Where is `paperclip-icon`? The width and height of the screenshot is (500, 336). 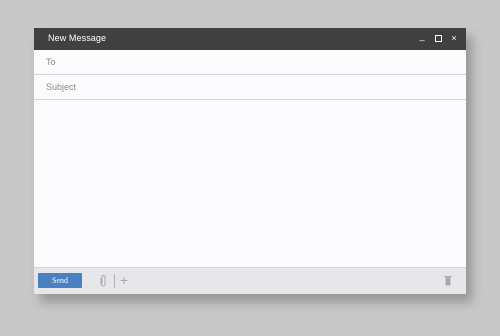
paperclip-icon is located at coordinates (103, 281).